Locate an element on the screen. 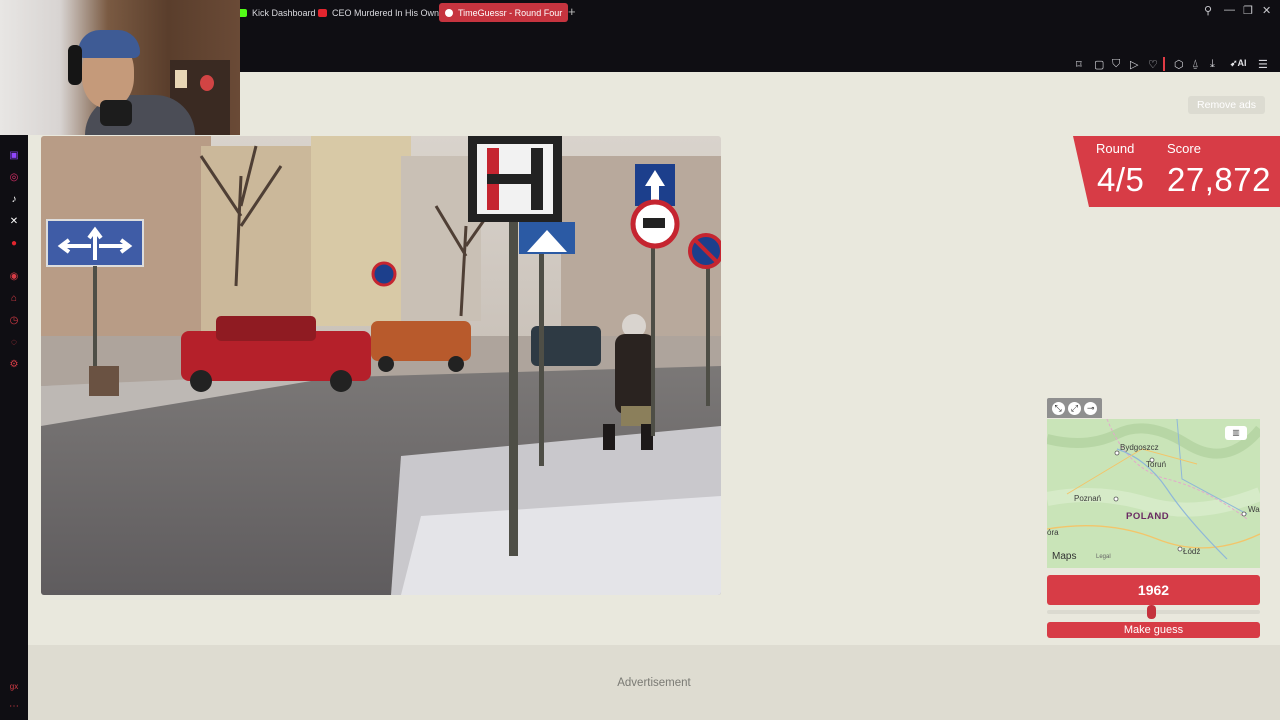 The width and height of the screenshot is (1280, 720). x-icon: ✕ is located at coordinates (14, 222).